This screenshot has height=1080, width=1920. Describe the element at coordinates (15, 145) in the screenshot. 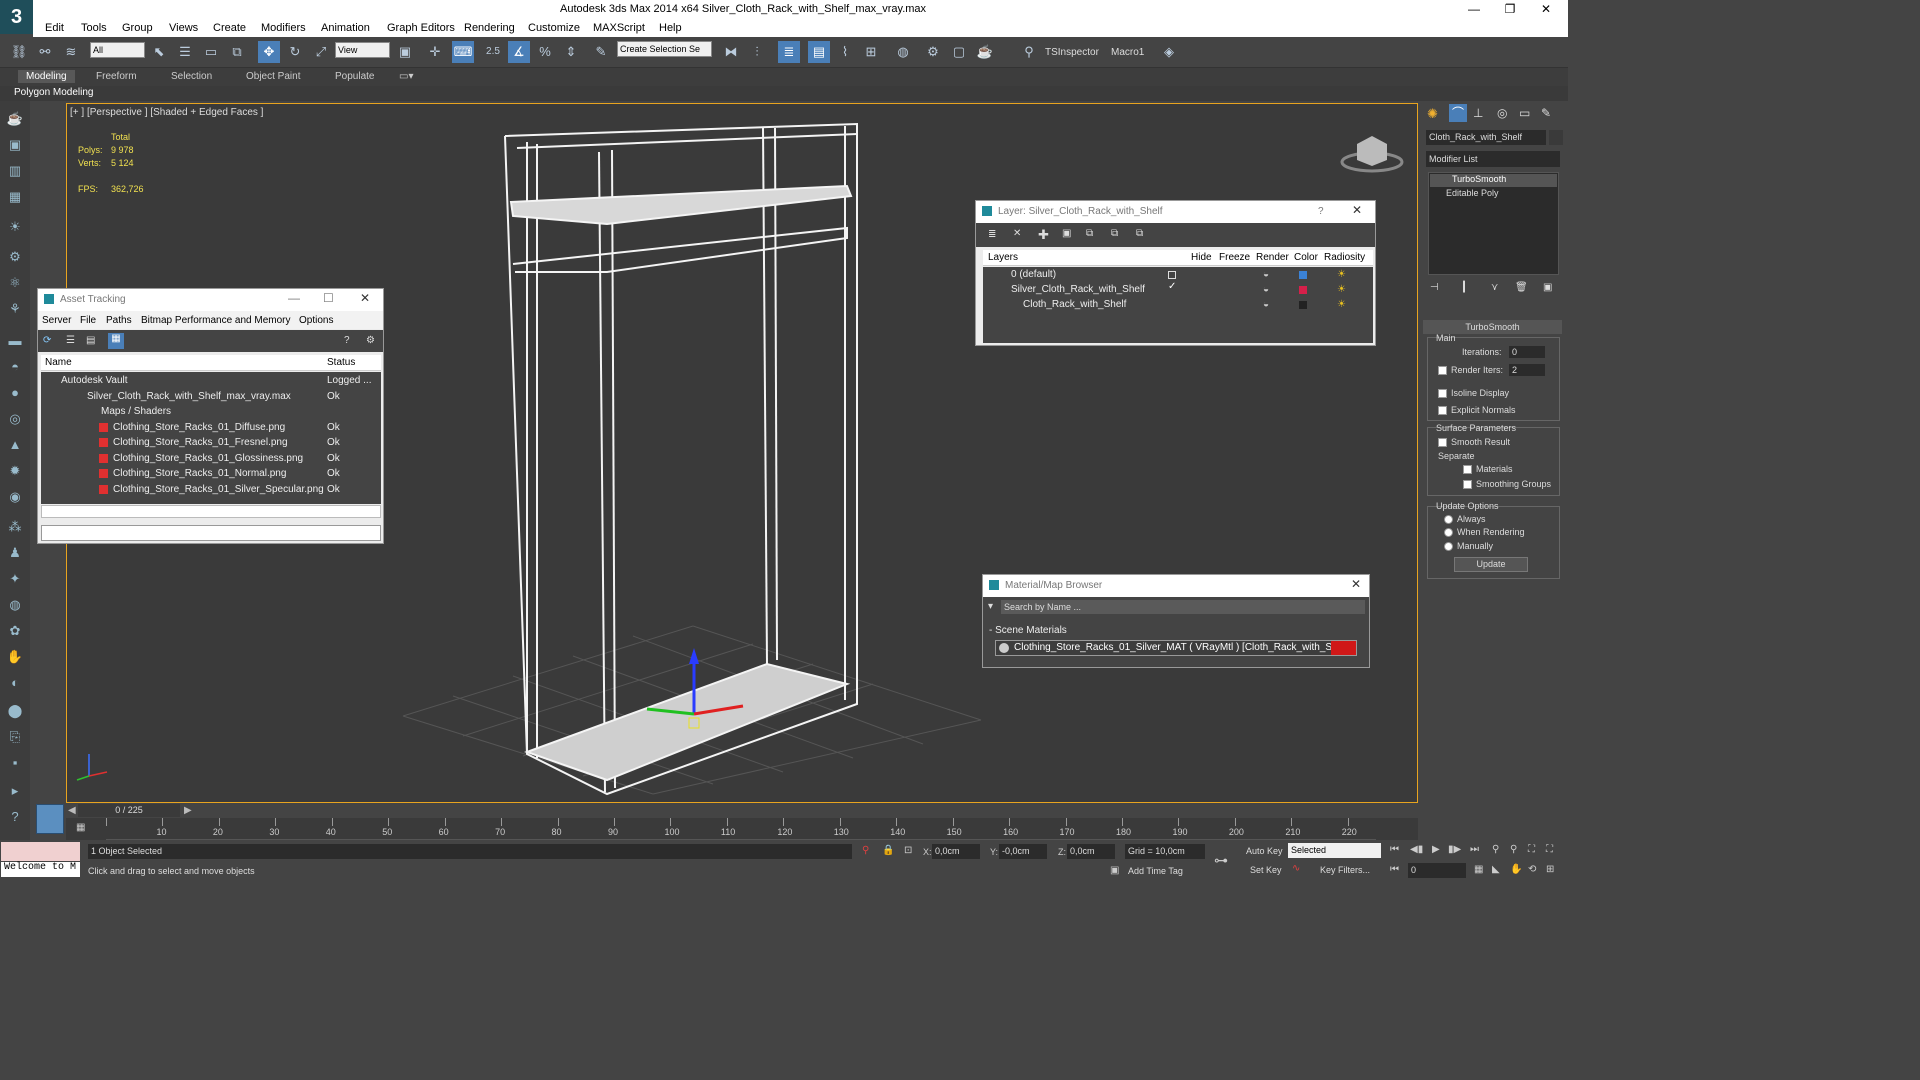

I see `box-icon: ▣` at that location.